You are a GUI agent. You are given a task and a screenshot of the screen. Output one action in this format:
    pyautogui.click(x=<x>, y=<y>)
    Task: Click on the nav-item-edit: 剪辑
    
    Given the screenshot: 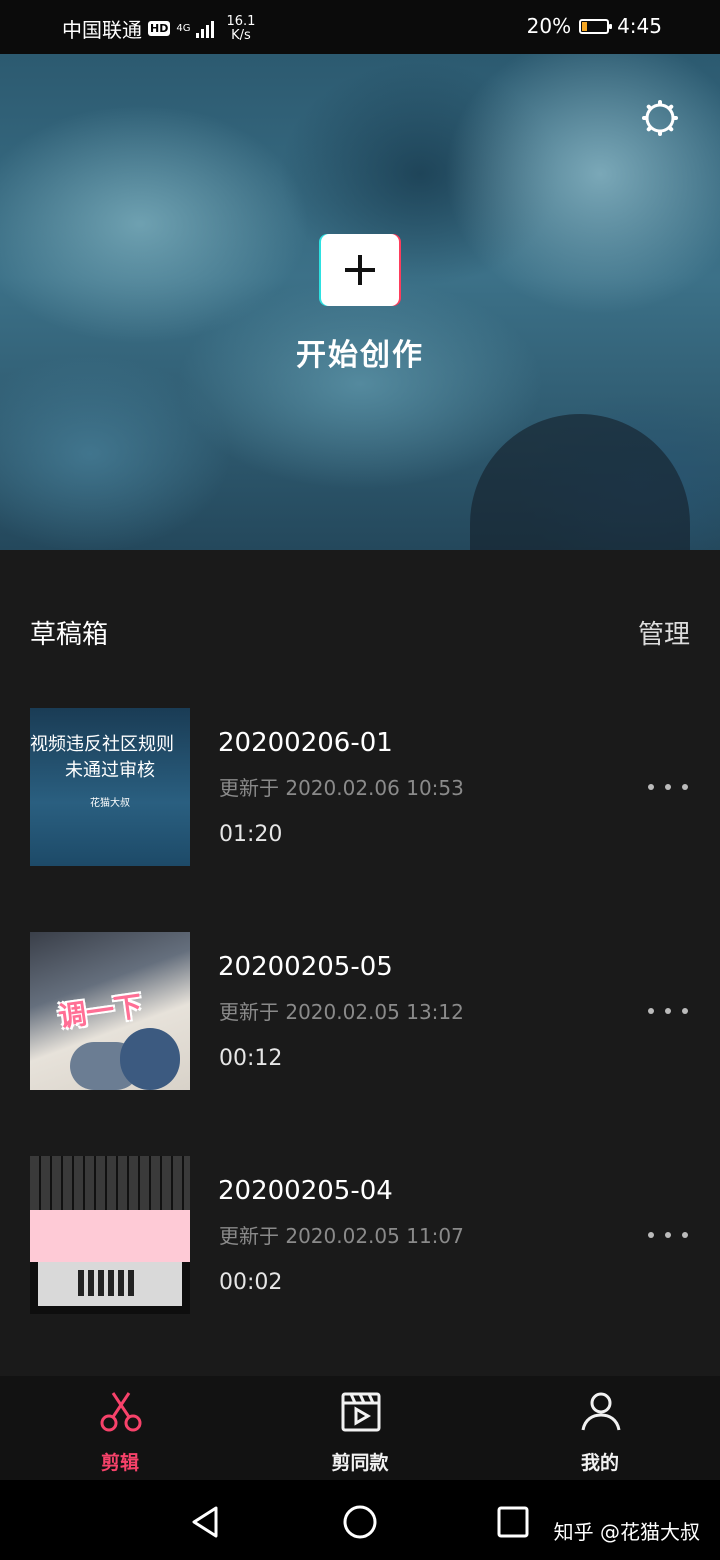 What is the action you would take?
    pyautogui.click(x=120, y=1428)
    